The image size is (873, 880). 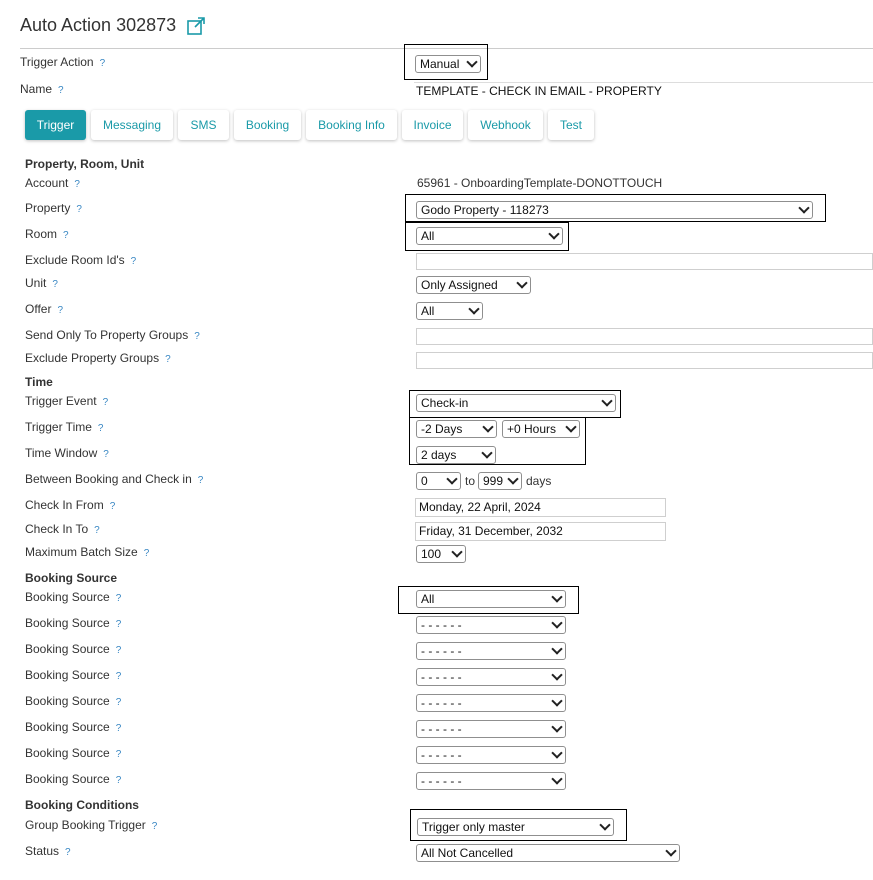 What do you see at coordinates (491, 599) in the screenshot?
I see `booking-source-select: All` at bounding box center [491, 599].